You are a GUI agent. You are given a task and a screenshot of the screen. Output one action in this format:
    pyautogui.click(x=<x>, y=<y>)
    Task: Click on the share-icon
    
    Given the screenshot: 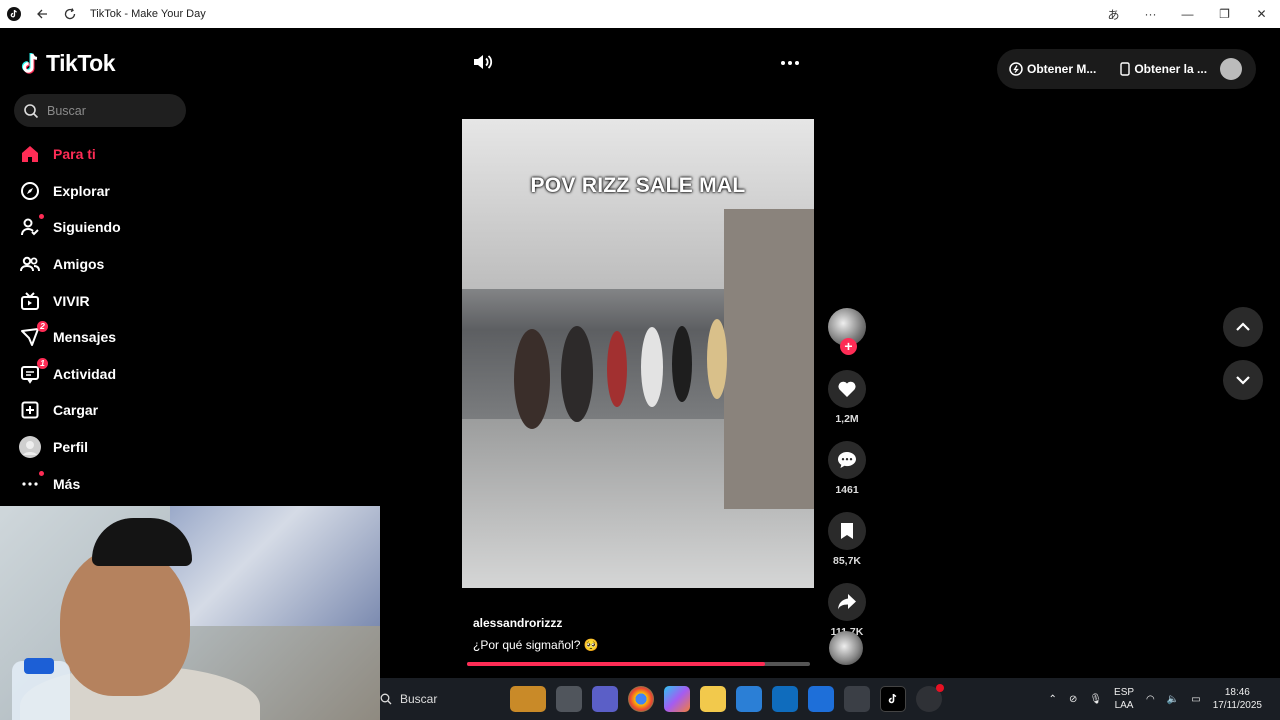 What is the action you would take?
    pyautogui.click(x=847, y=602)
    